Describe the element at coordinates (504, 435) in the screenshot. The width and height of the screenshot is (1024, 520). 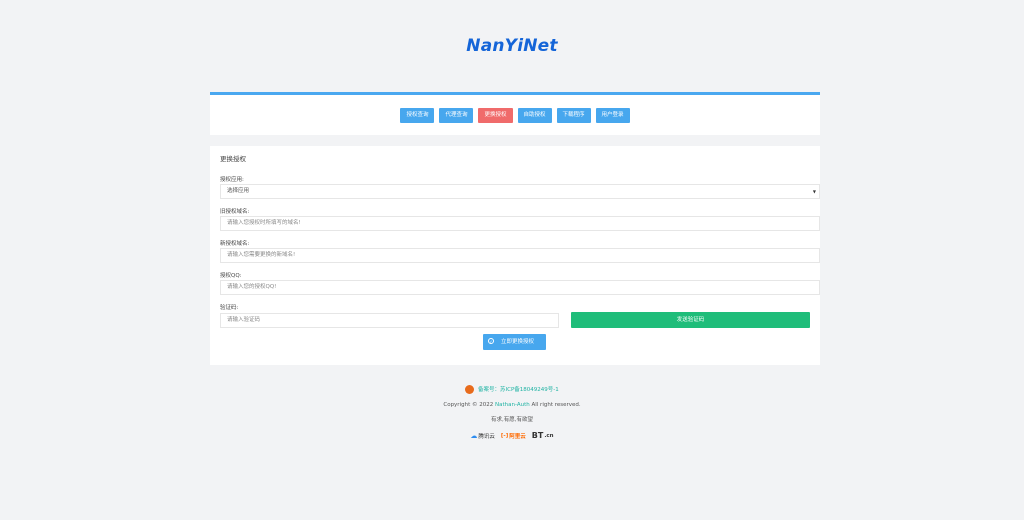
I see `aliyun-bracket-icon: [-]` at that location.